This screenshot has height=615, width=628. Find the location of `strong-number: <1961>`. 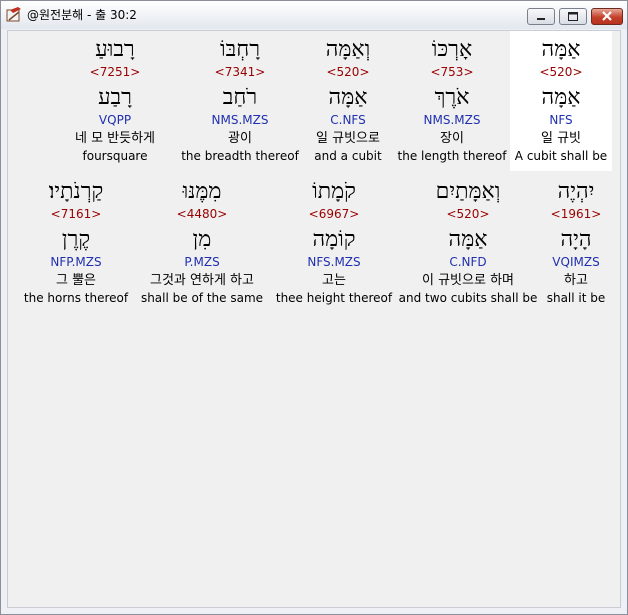

strong-number: <1961> is located at coordinates (576, 214).